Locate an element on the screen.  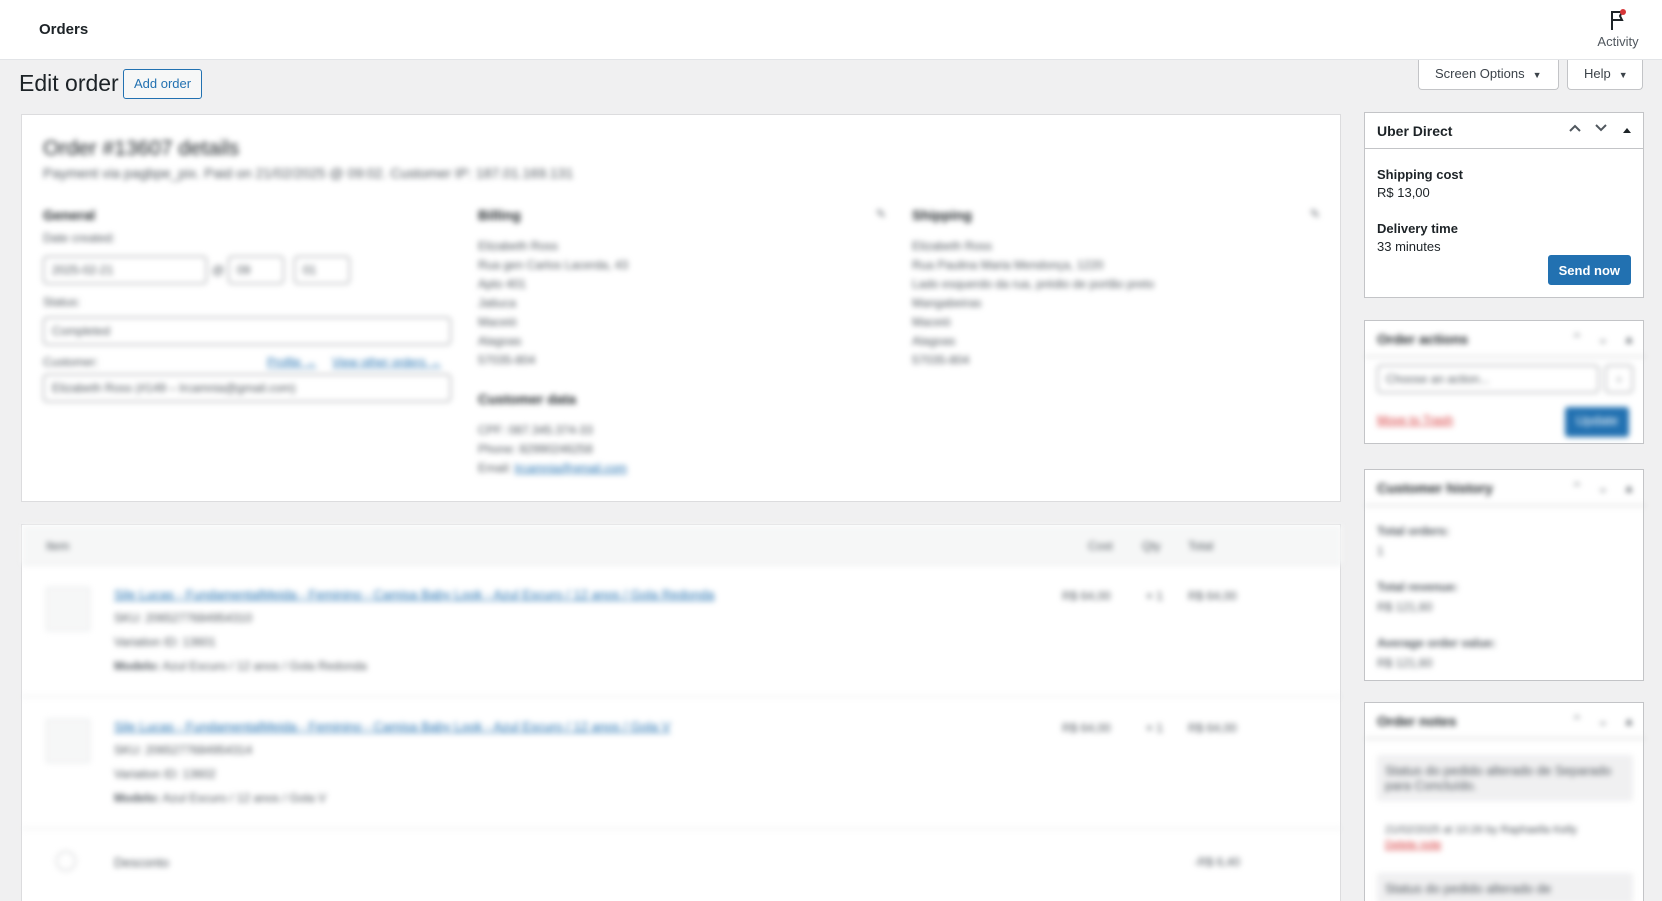
date-input: 2025-02-21 is located at coordinates (125, 270).